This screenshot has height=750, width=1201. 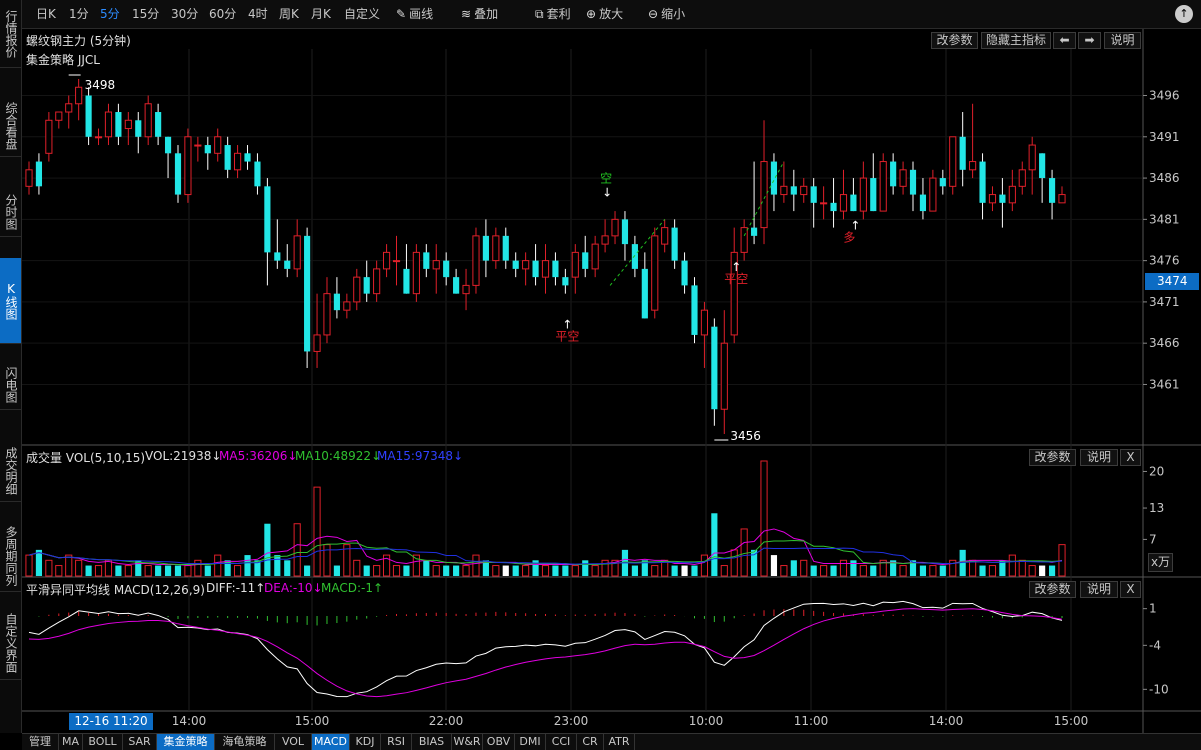 I want to click on period-1min: 1分, so click(x=79, y=14).